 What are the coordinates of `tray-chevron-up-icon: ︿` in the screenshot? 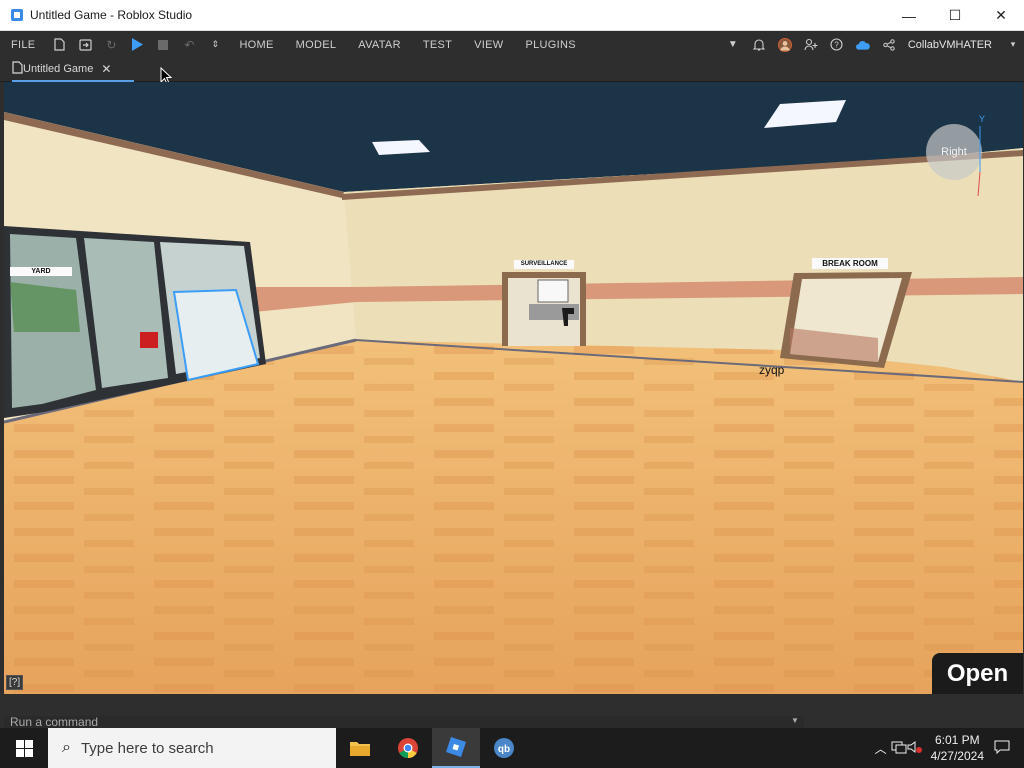 It's located at (881, 748).